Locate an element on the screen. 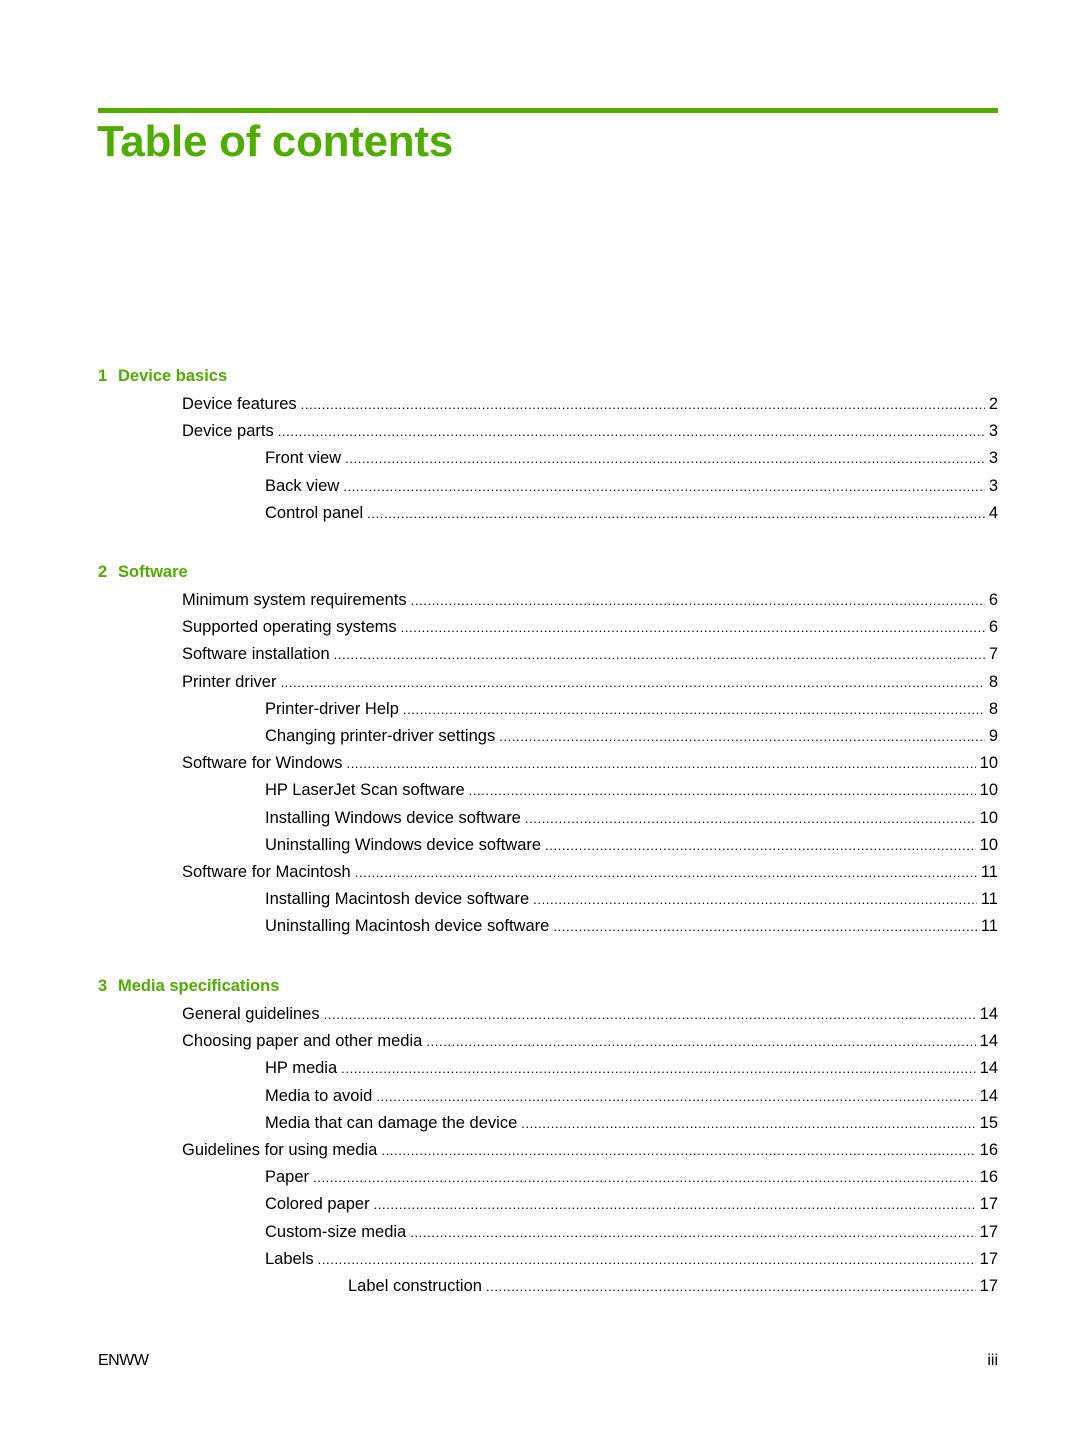 The image size is (1080, 1437). toc-entry: HP LaserJet Scan software 10 is located at coordinates (631, 790).